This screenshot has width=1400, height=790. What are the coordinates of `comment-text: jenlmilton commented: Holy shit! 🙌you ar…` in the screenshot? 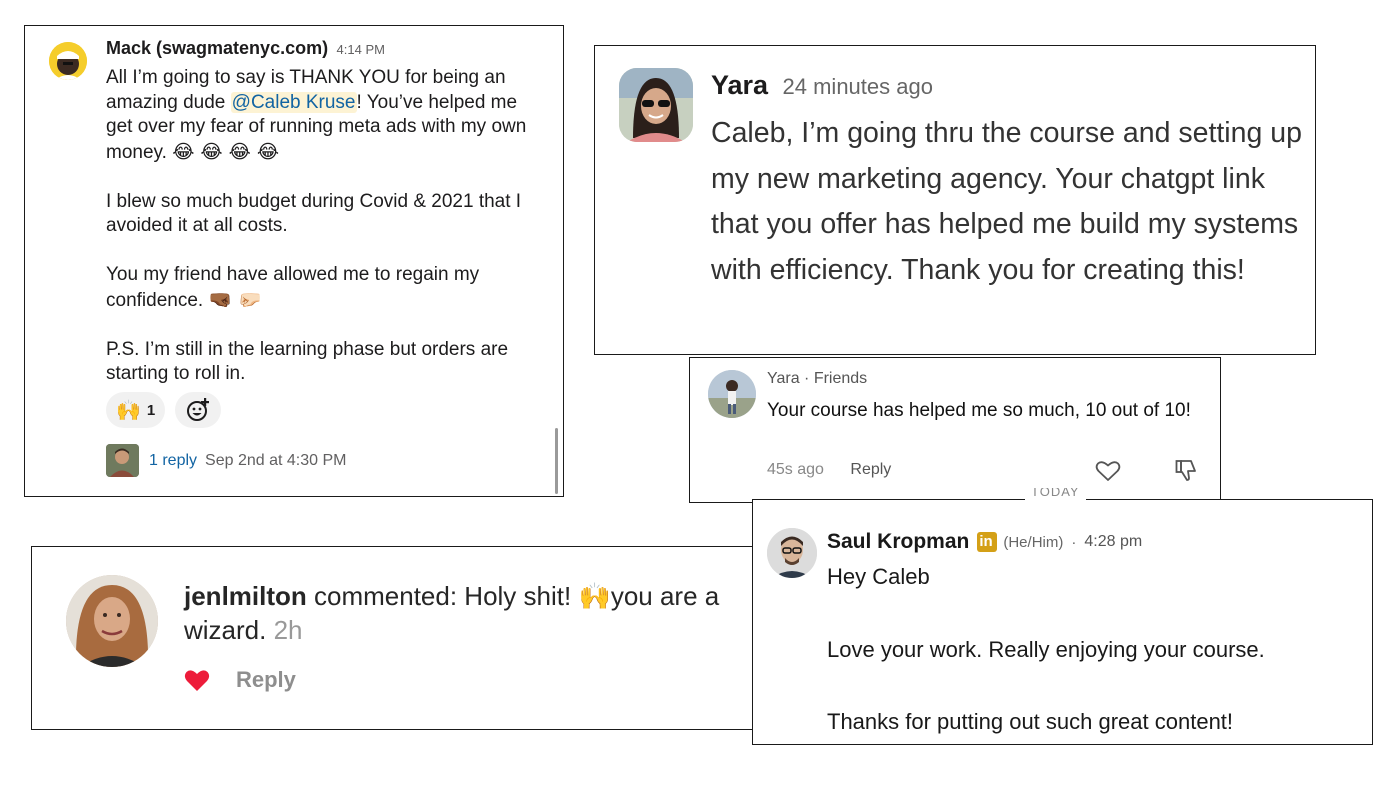 It's located at (454, 613).